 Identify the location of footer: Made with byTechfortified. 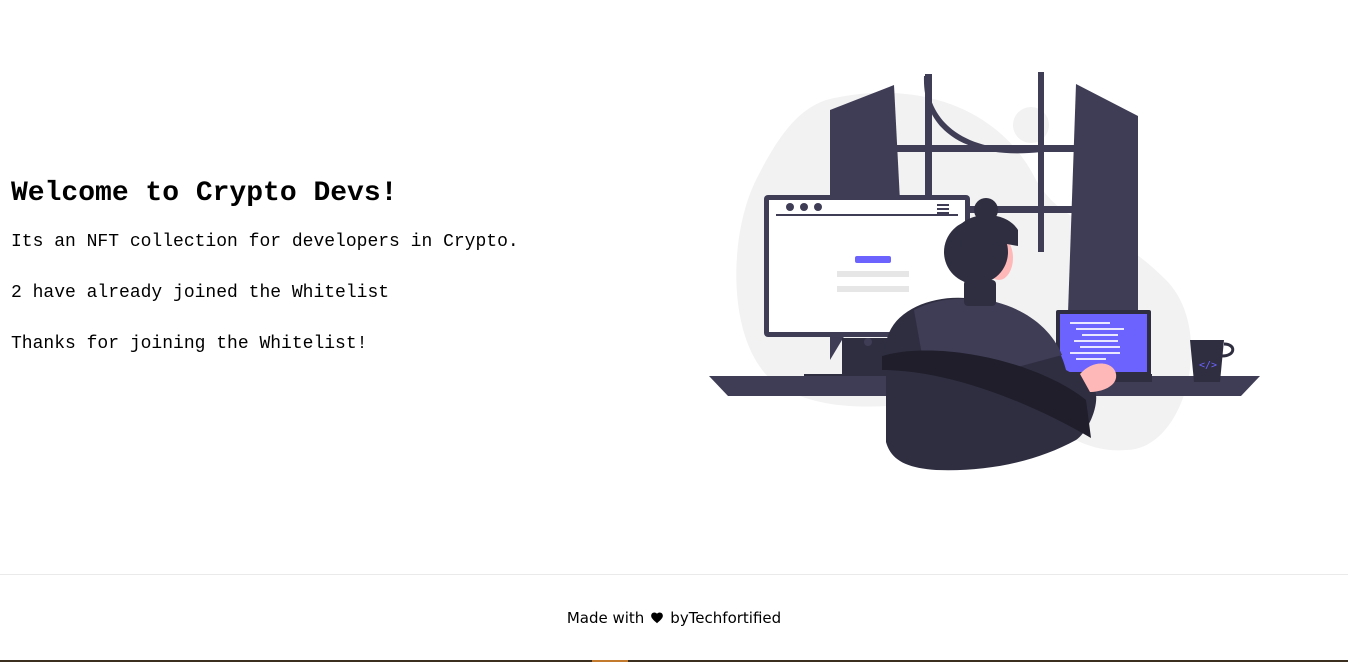
(674, 617).